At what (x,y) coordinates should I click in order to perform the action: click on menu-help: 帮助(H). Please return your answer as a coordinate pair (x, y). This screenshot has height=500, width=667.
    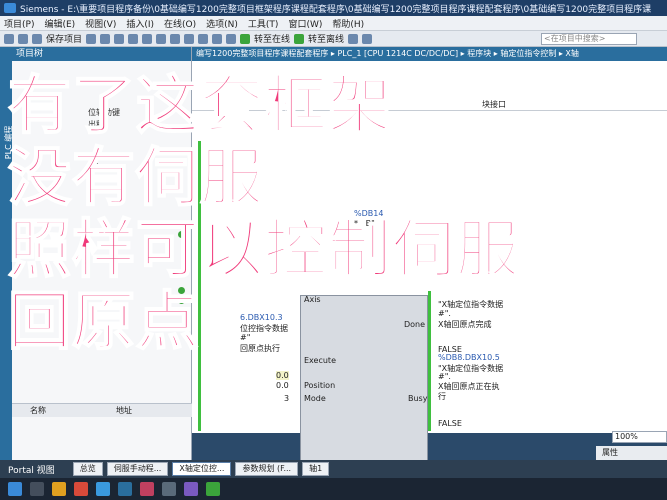
    Looking at the image, I should click on (348, 23).